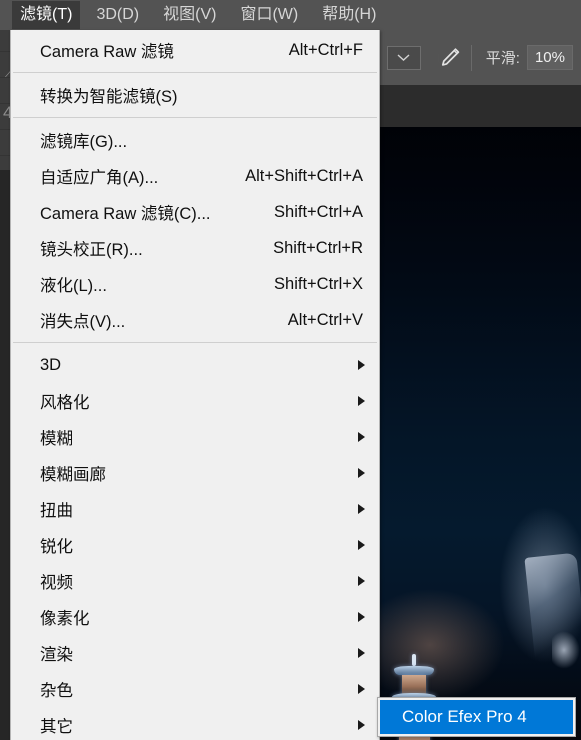 This screenshot has width=581, height=740. I want to click on menu-window: 窗口(W), so click(269, 15).